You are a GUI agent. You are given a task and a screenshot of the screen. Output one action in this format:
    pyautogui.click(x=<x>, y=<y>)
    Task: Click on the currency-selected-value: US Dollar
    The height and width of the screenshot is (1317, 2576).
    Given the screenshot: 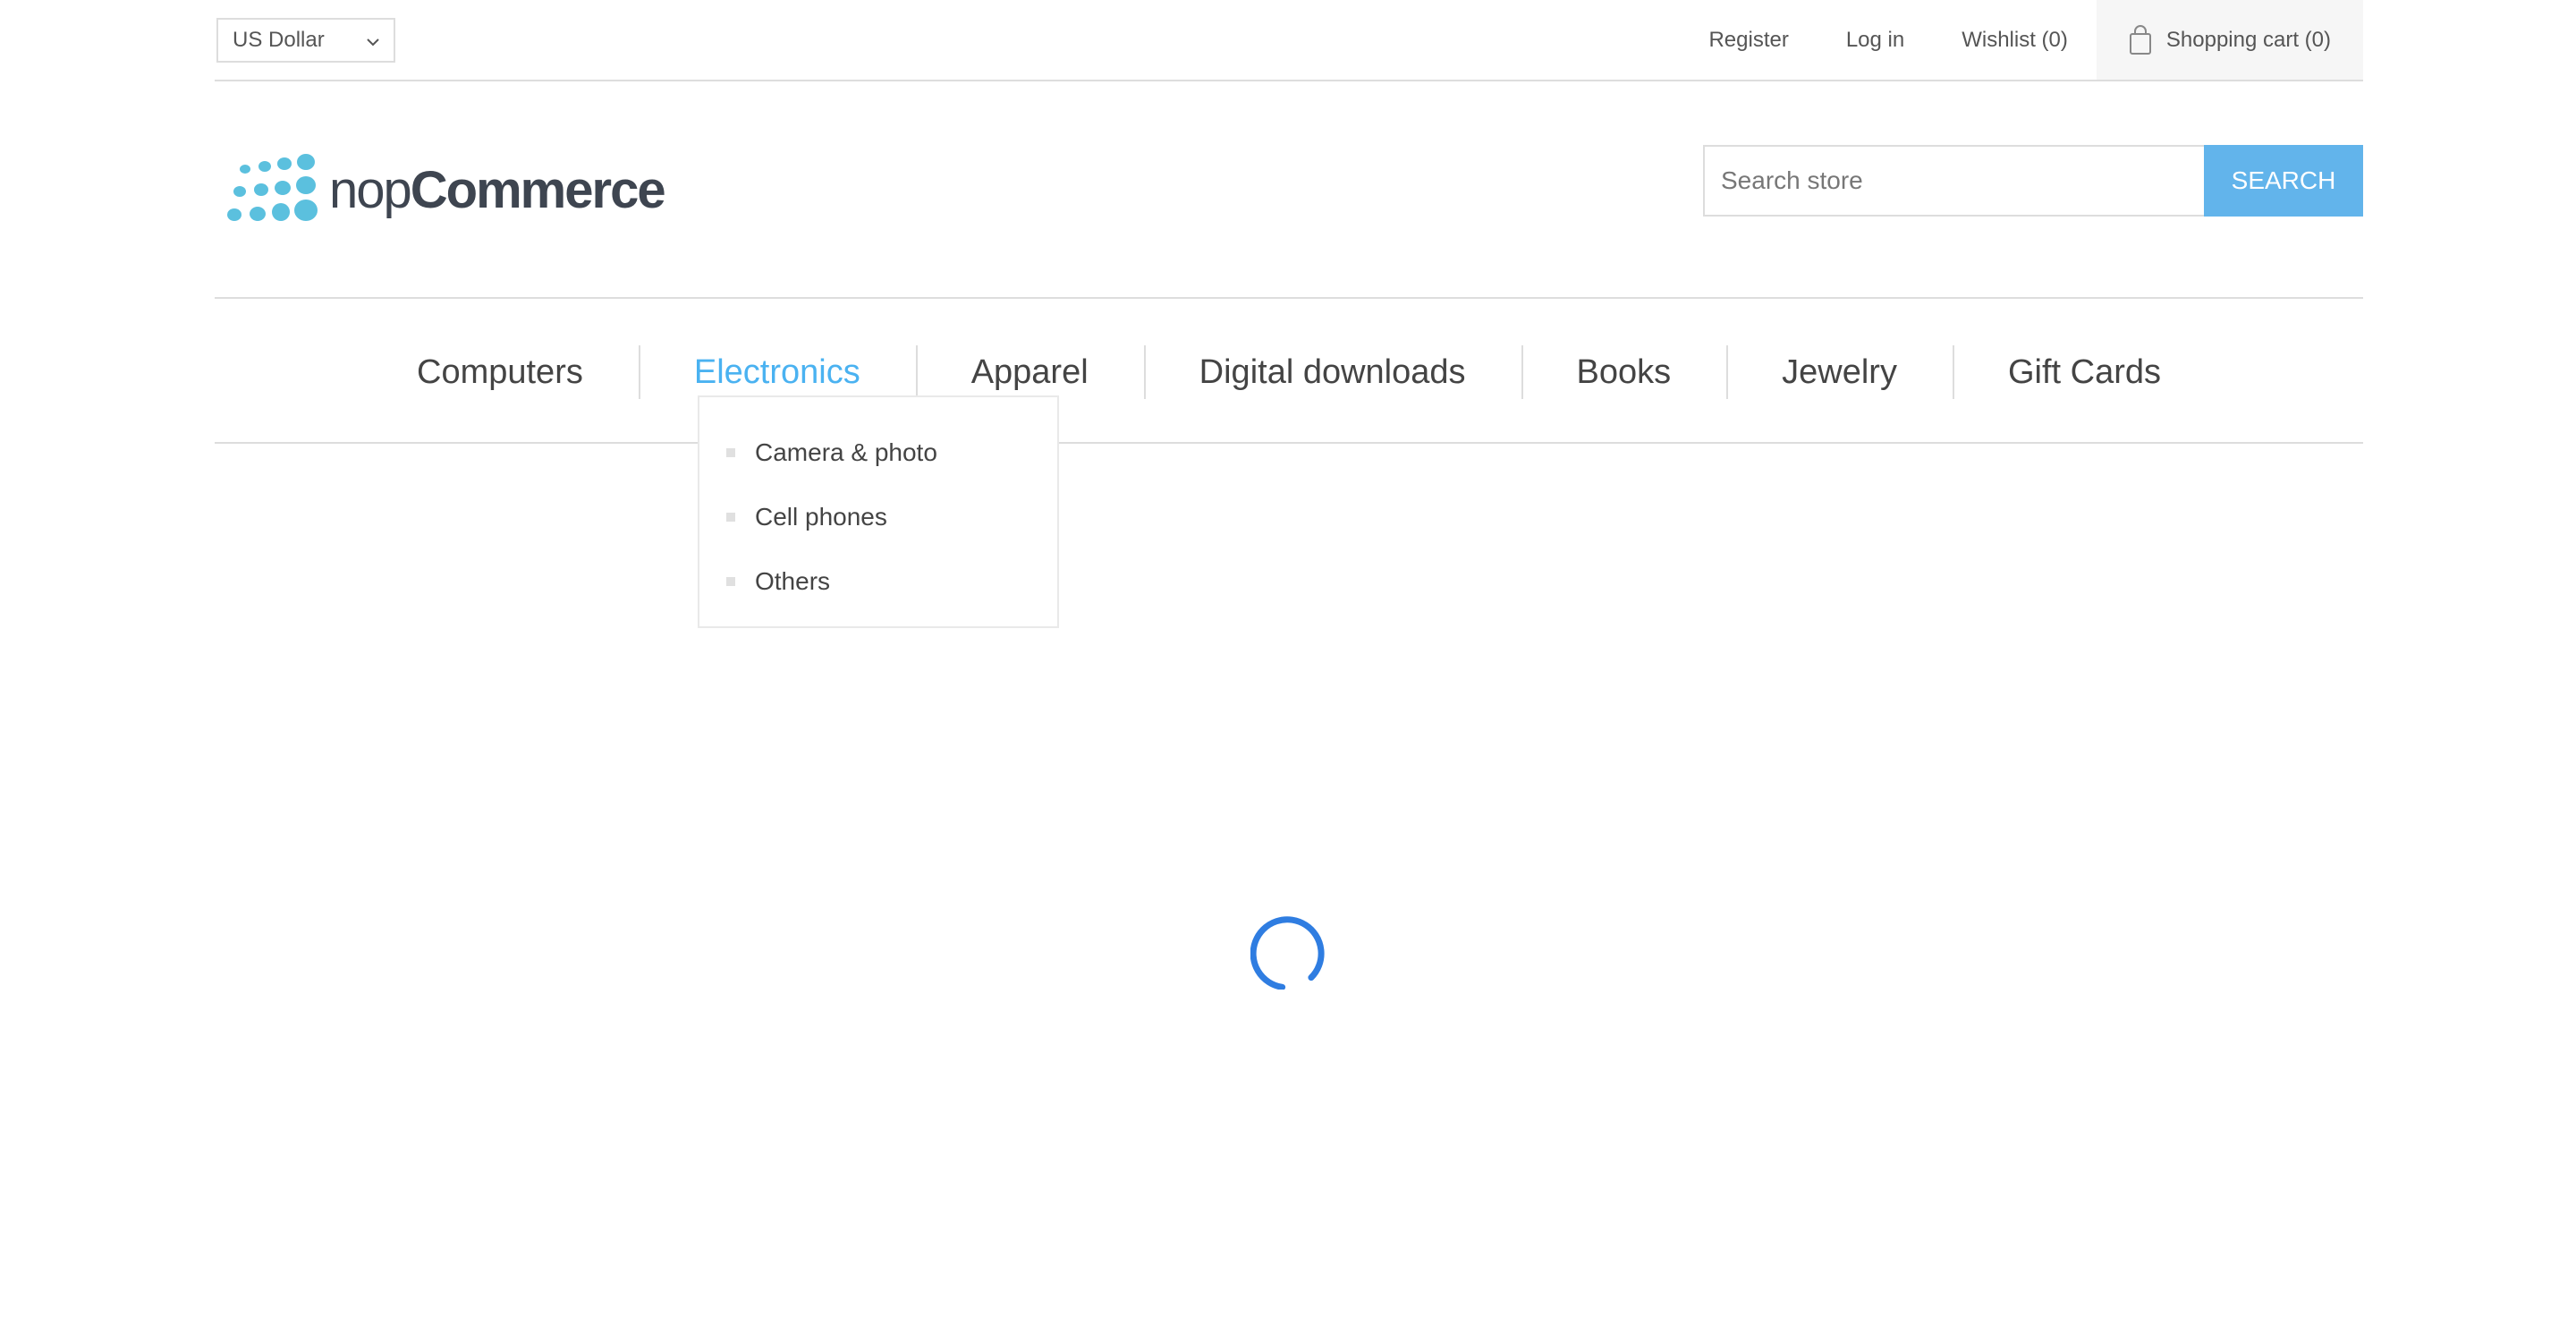 What is the action you would take?
    pyautogui.click(x=279, y=40)
    